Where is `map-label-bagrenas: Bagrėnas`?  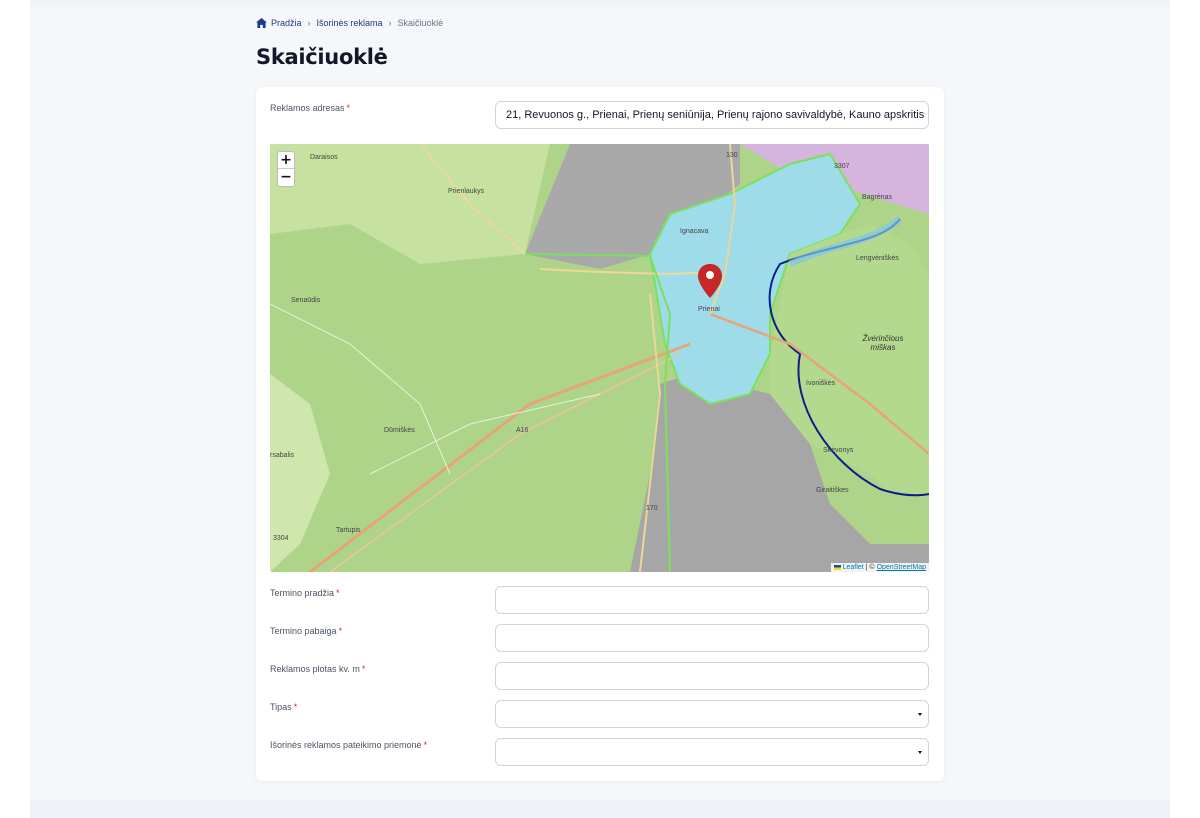 map-label-bagrenas: Bagrėnas is located at coordinates (877, 197).